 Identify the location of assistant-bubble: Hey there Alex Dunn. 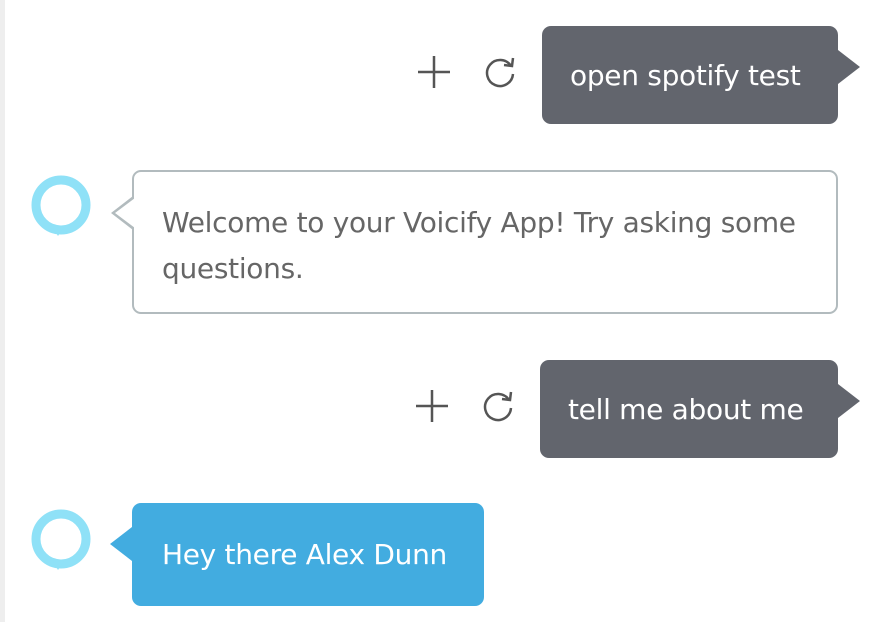
(297, 554).